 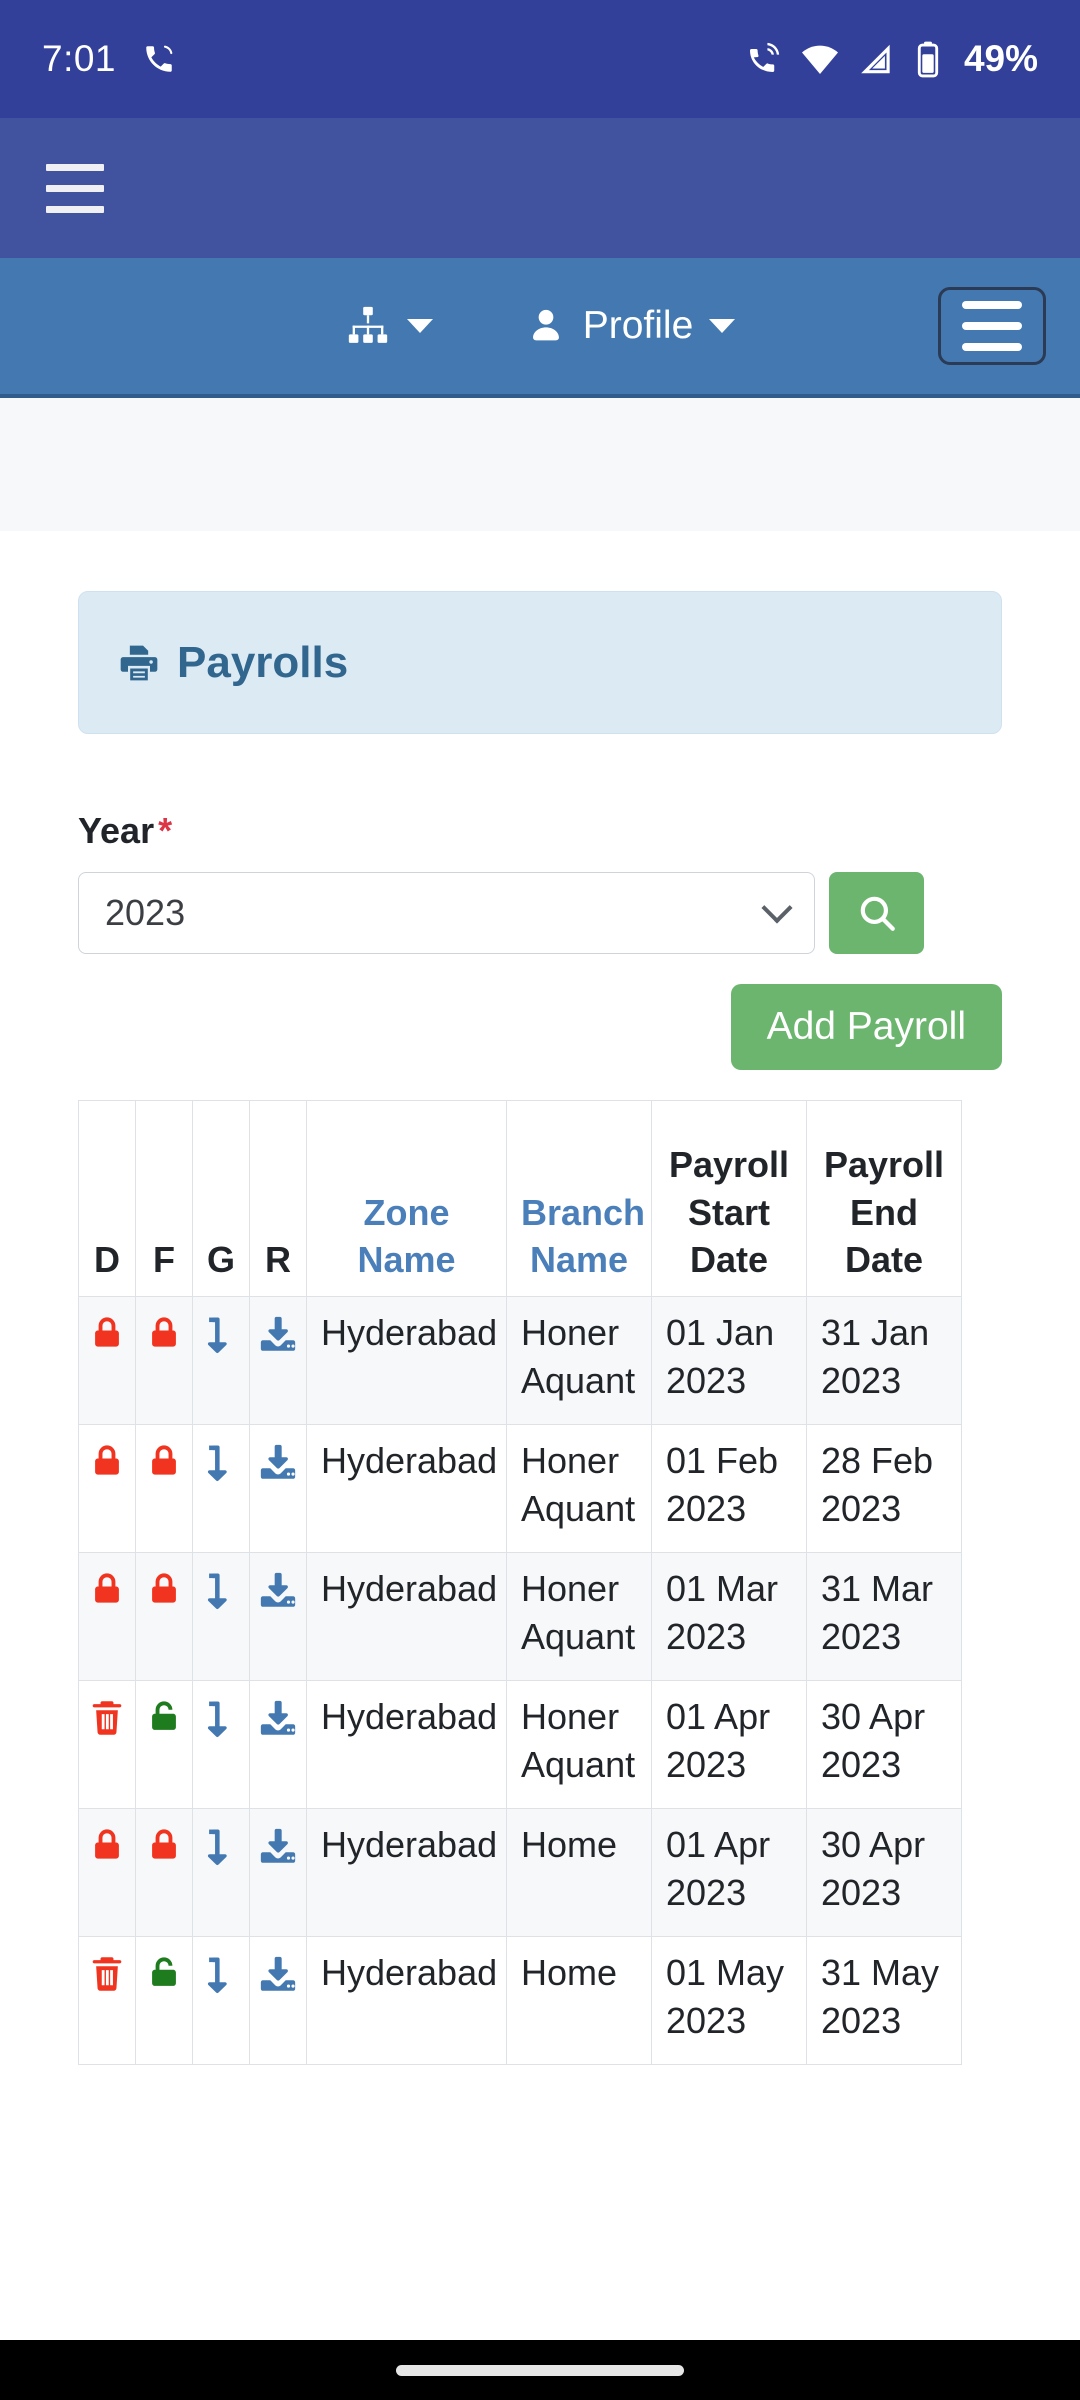 I want to click on add-payroll-button: Add Payroll, so click(x=866, y=1027).